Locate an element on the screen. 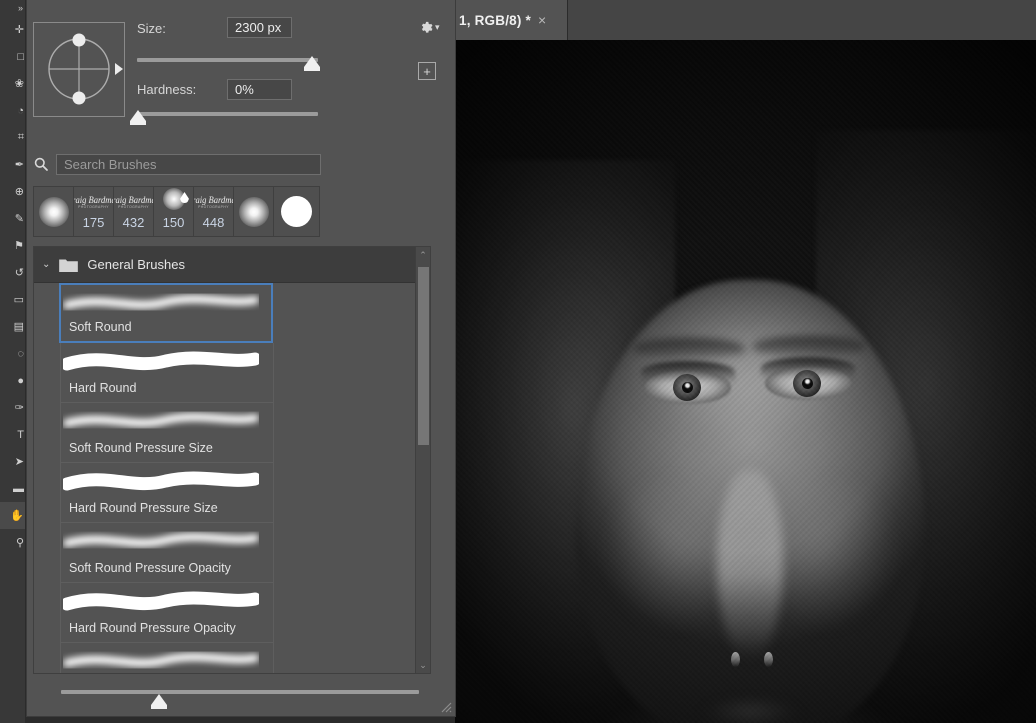 The height and width of the screenshot is (723, 1036). scrollbar-track is located at coordinates (423, 460).